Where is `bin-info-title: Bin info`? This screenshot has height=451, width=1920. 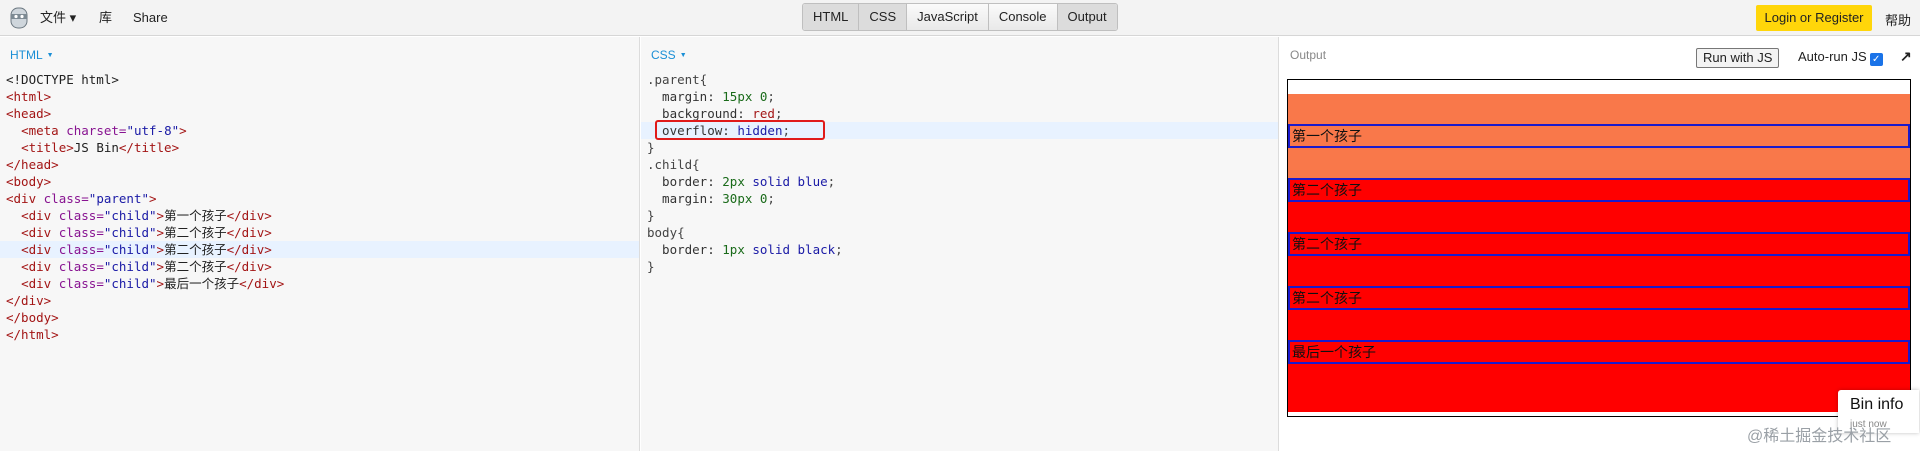
bin-info-title: Bin info is located at coordinates (1877, 404).